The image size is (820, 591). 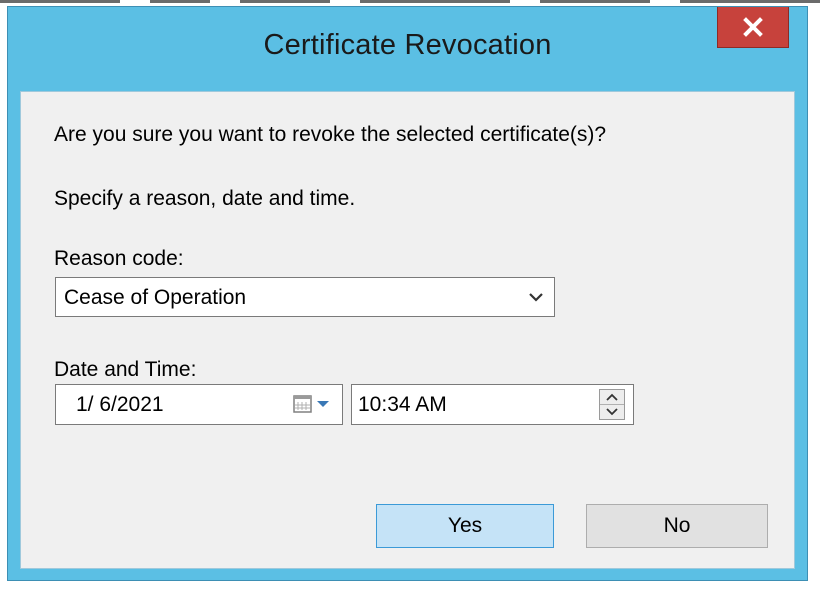 I want to click on reason-code-dropdown: Cease of Operation, so click(x=305, y=297).